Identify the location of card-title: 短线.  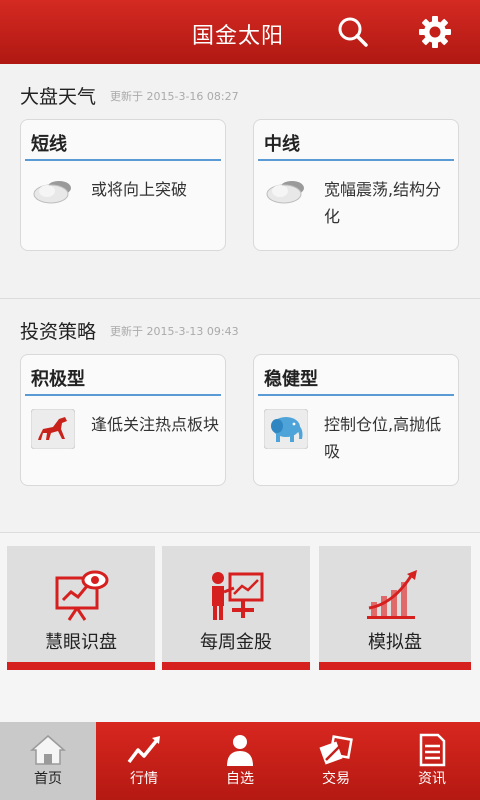
(49, 144).